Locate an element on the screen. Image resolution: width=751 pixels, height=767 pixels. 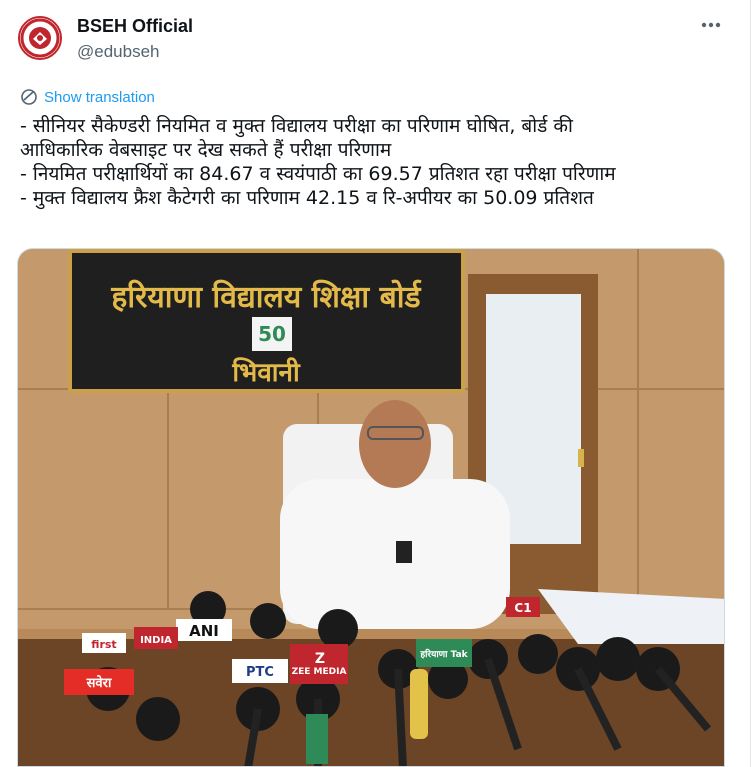
mic-label-ptc: PTC is located at coordinates (260, 672).